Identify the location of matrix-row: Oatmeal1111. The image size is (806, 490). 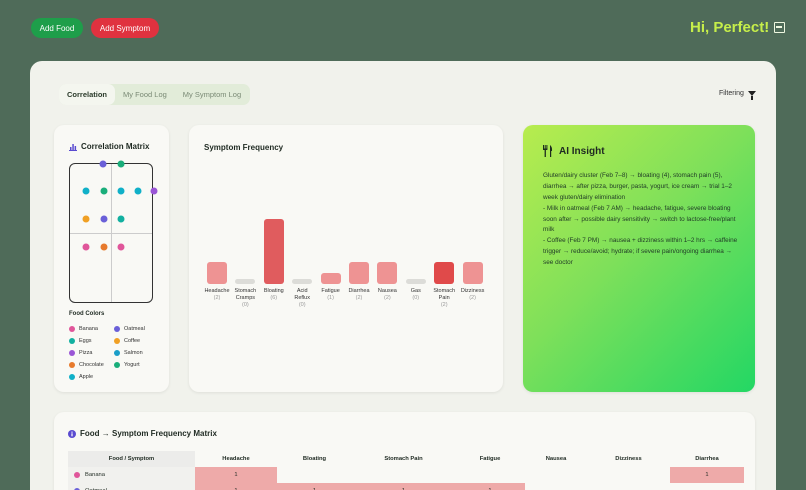
(406, 486).